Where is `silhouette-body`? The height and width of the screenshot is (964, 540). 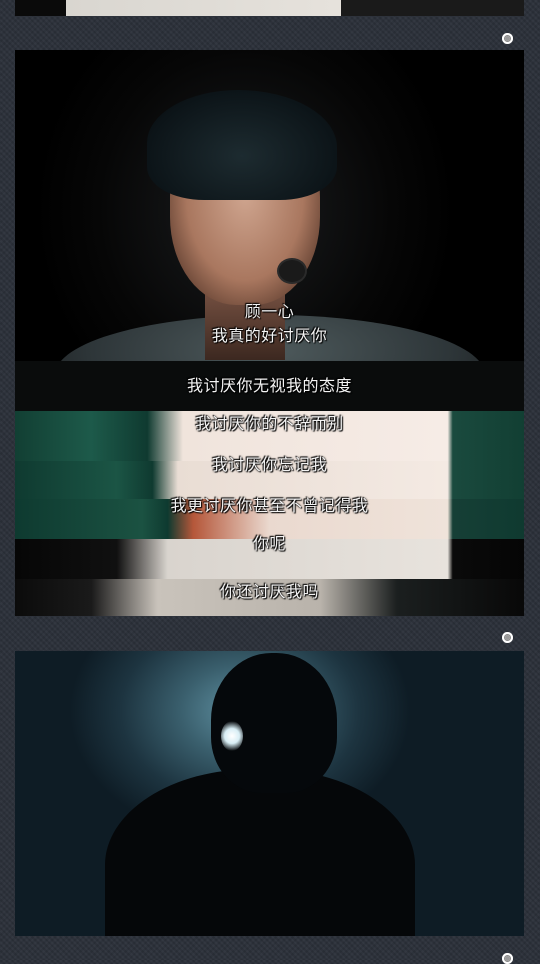
silhouette-body is located at coordinates (260, 852).